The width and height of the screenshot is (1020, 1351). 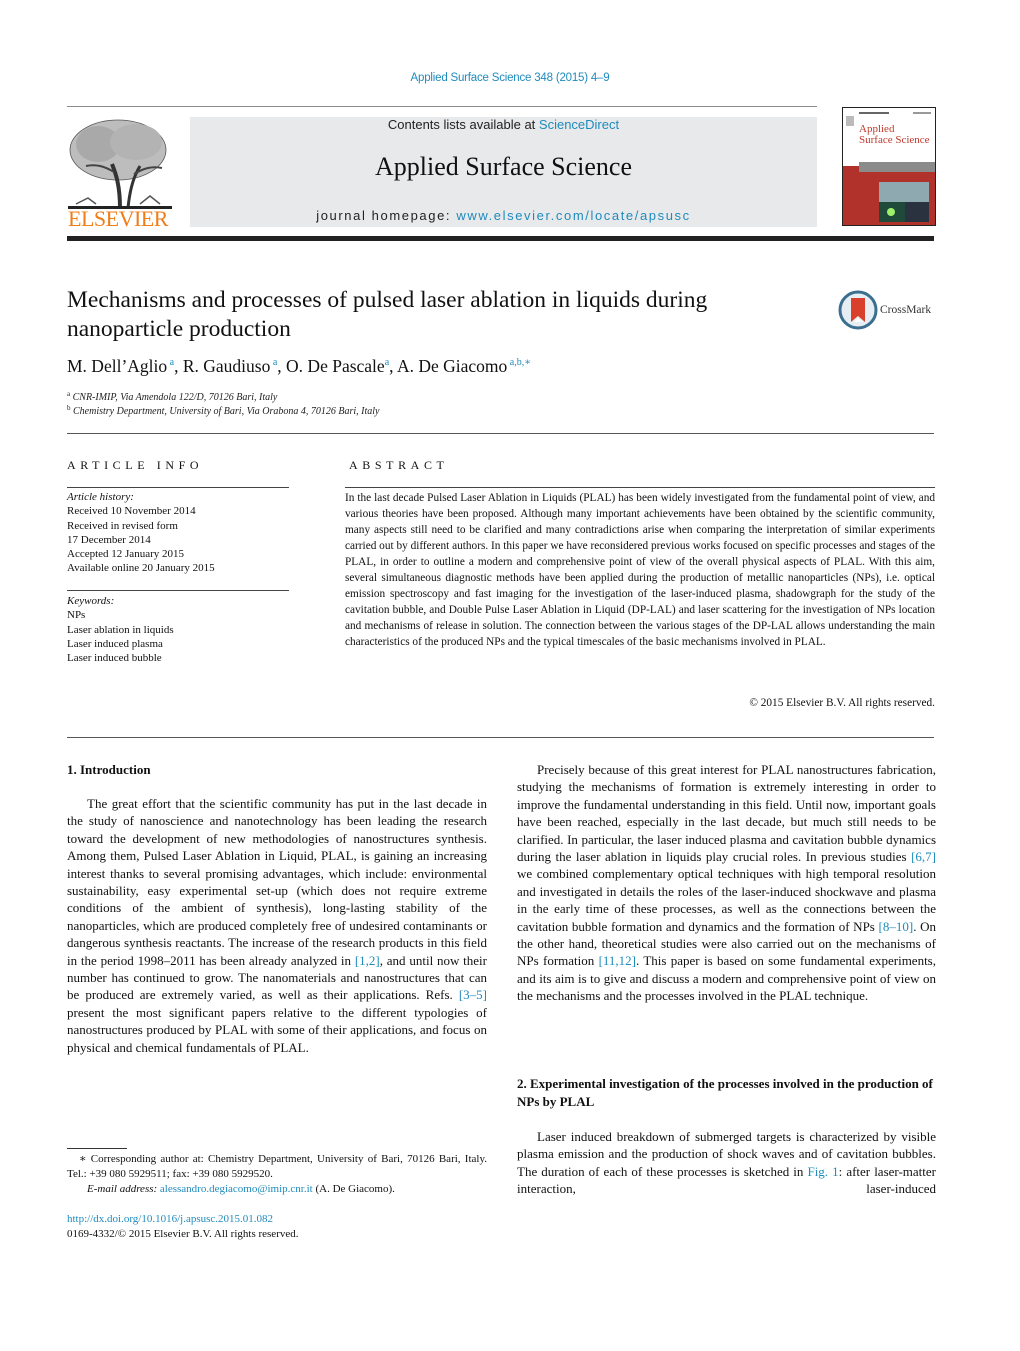 I want to click on elsevier-logo: ELSEVIER, so click(x=119, y=173).